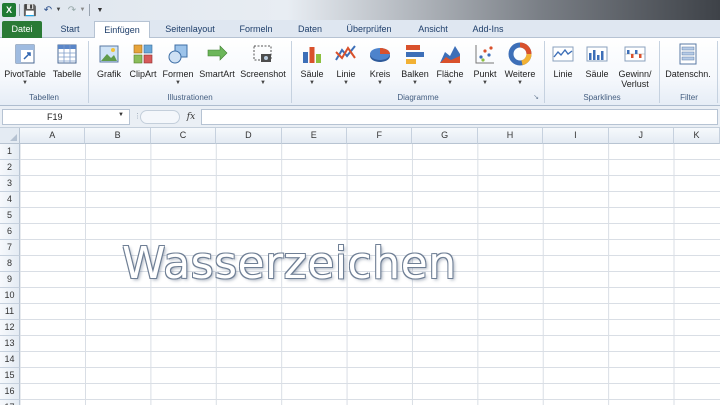  What do you see at coordinates (576, 136) in the screenshot?
I see `column-header: I` at bounding box center [576, 136].